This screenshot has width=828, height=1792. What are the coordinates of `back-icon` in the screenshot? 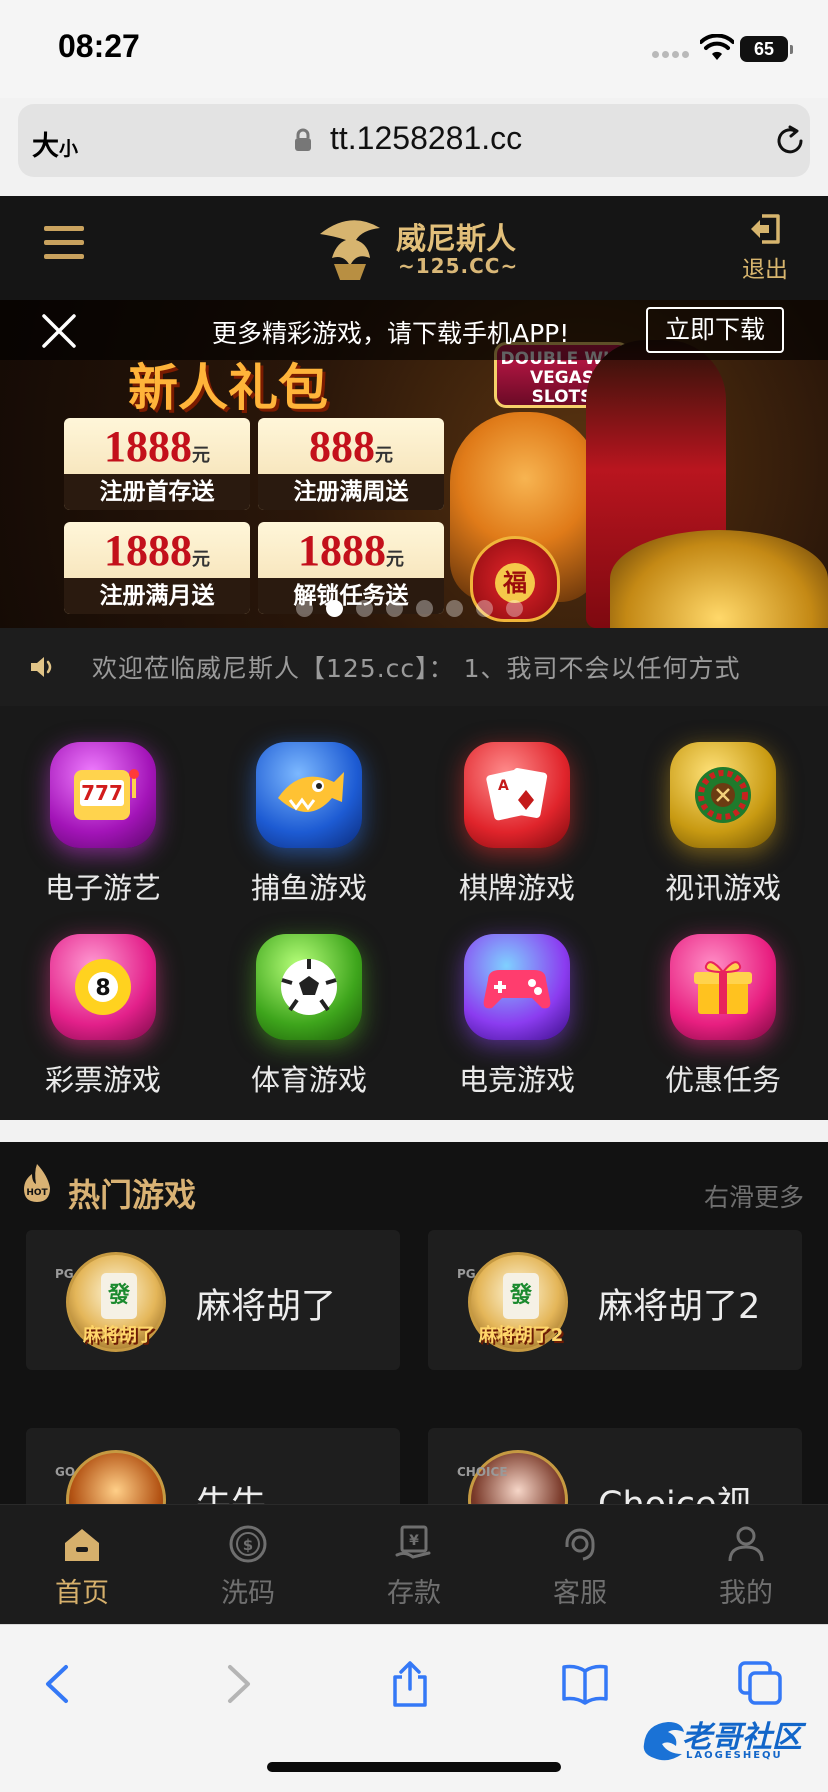 It's located at (59, 1684).